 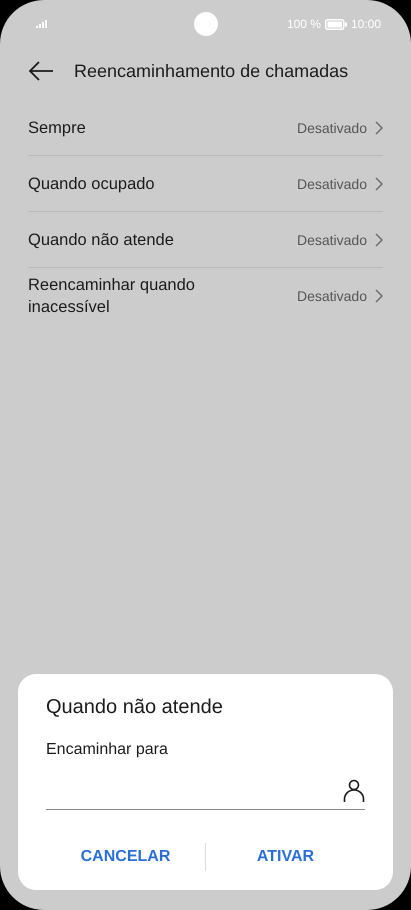 What do you see at coordinates (138, 239) in the screenshot?
I see `setting-label: Quando não atende` at bounding box center [138, 239].